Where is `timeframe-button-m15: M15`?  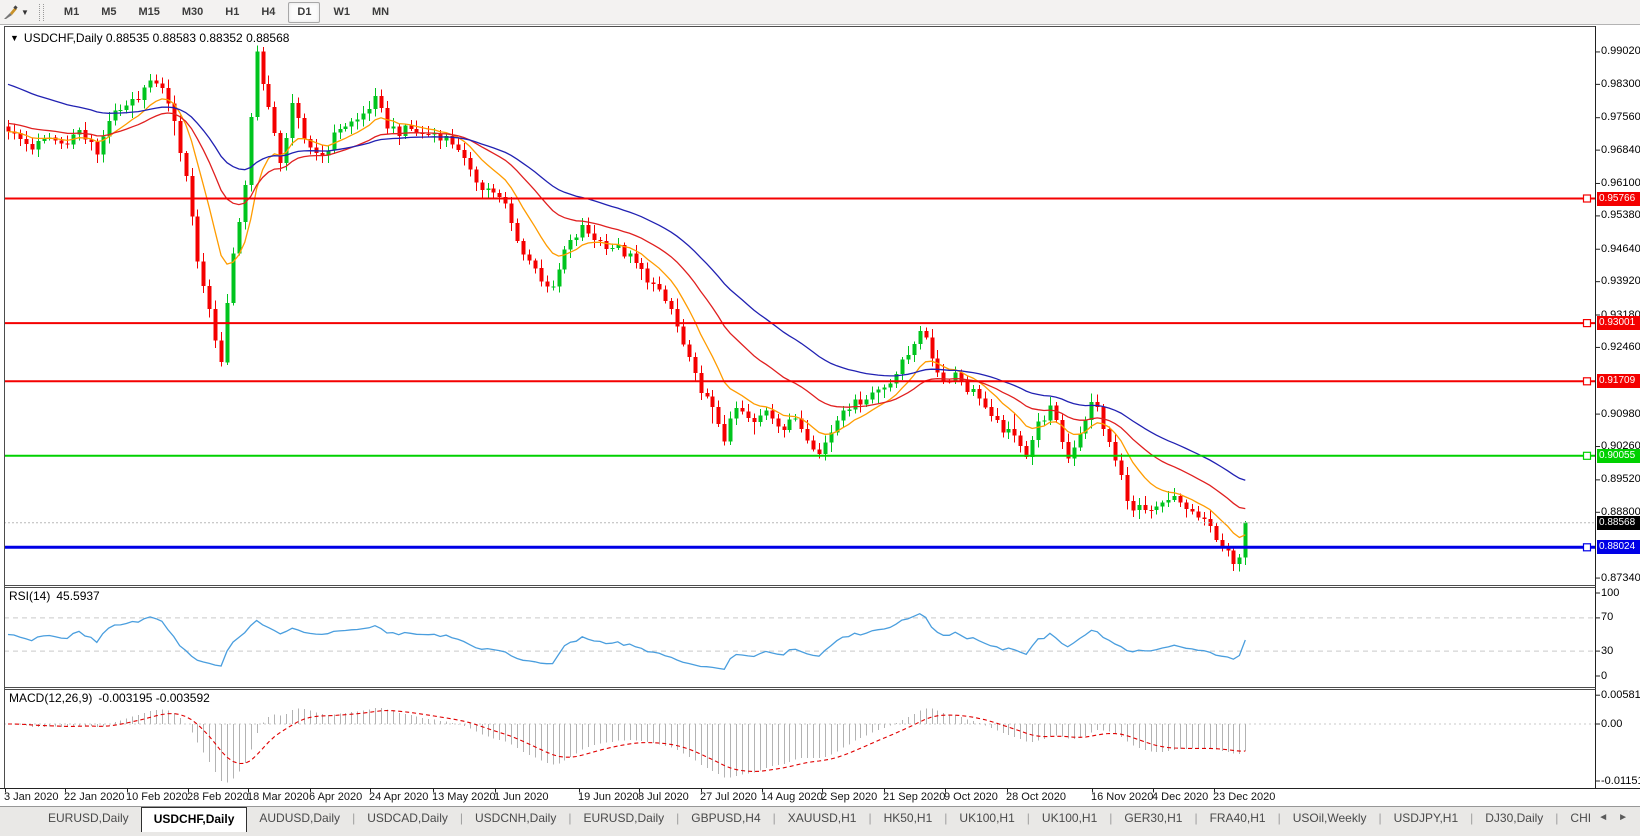 timeframe-button-m15: M15 is located at coordinates (148, 12).